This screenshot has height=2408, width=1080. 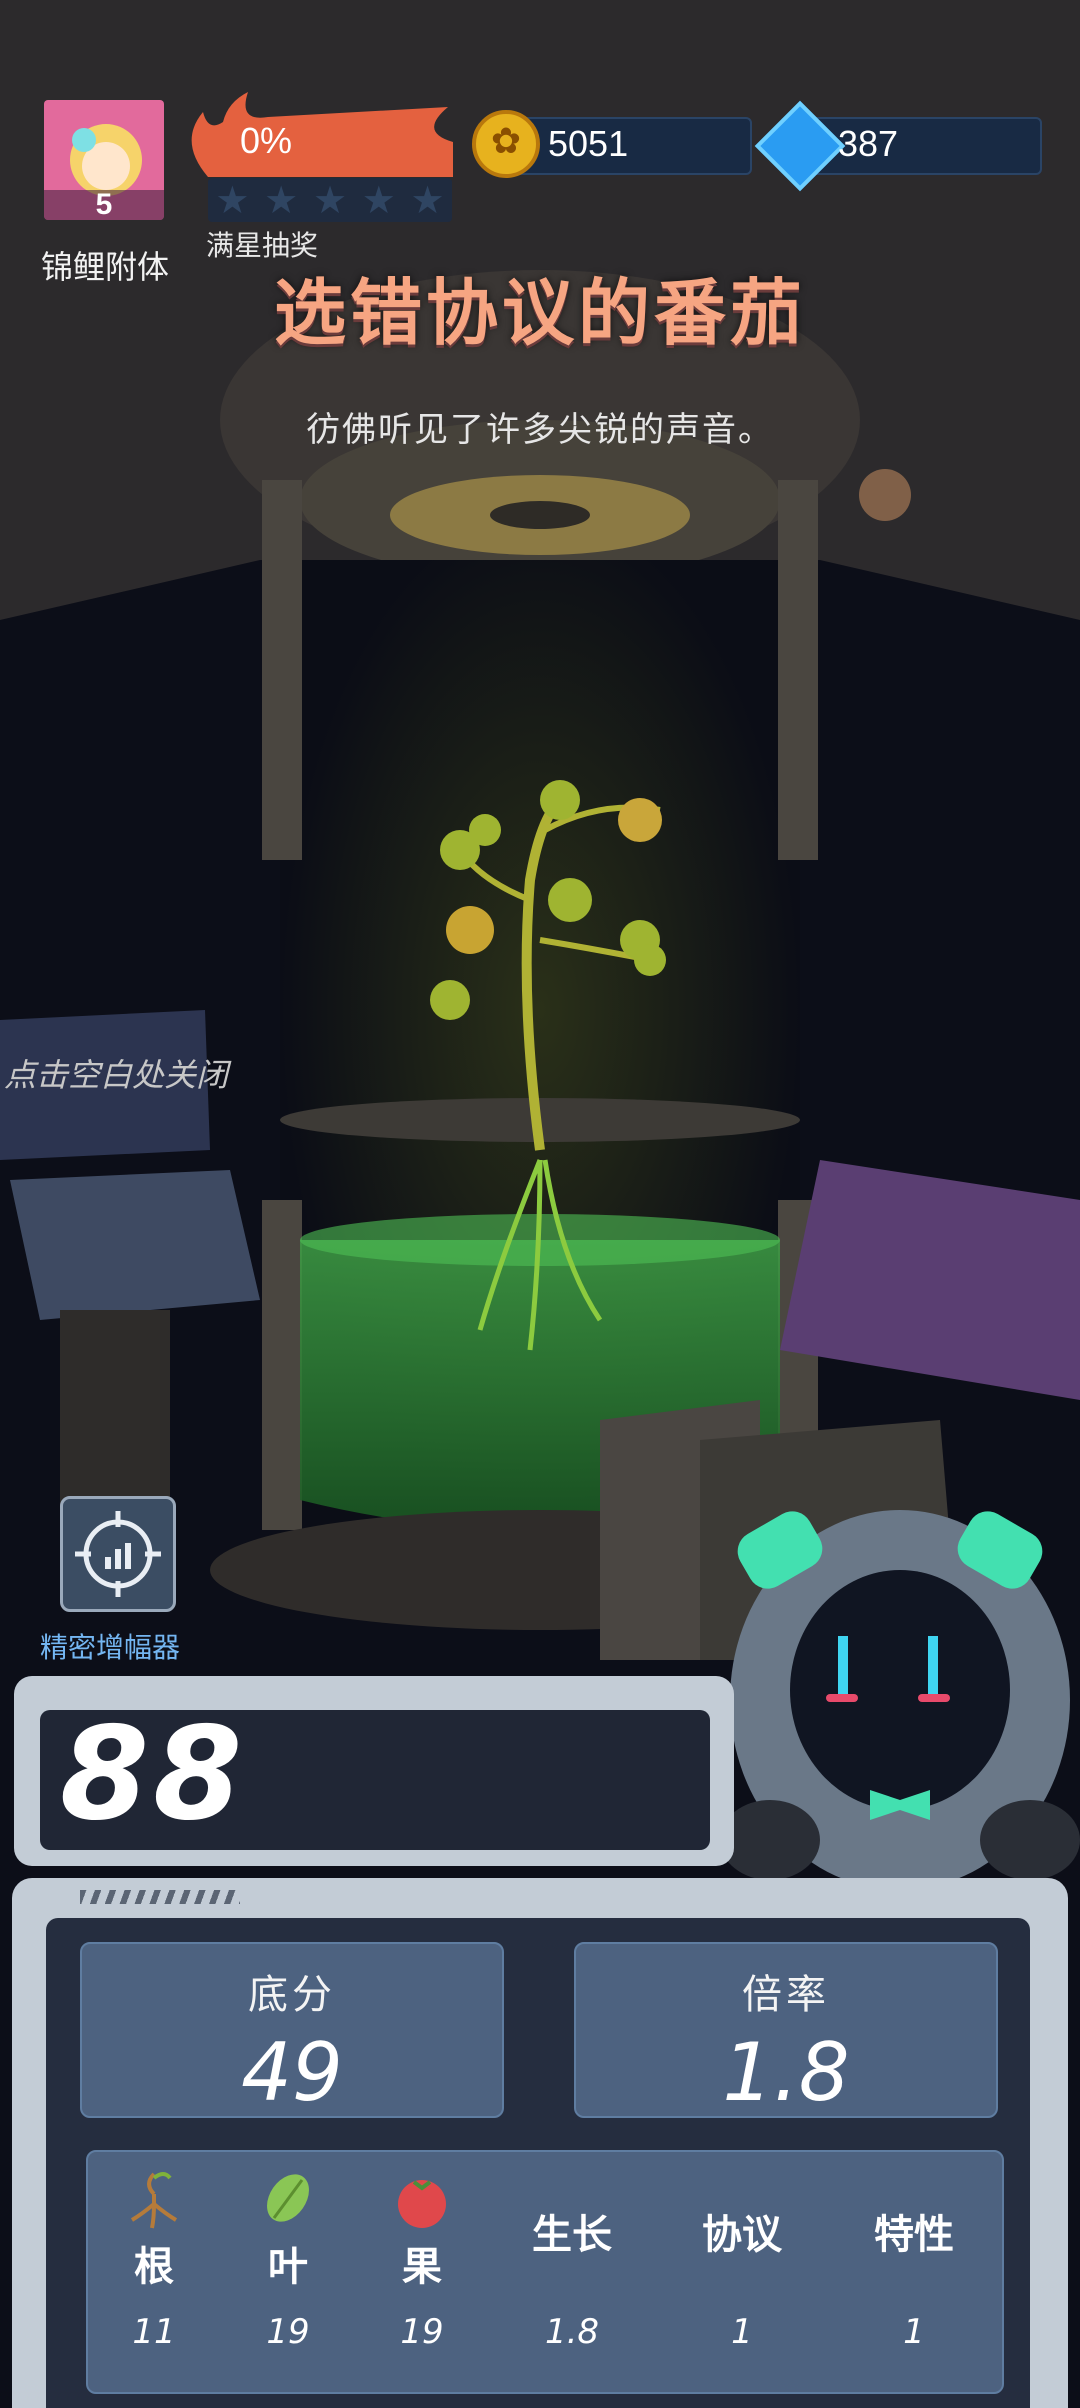 I want to click on gold-coin-icon: ✿, so click(x=506, y=144).